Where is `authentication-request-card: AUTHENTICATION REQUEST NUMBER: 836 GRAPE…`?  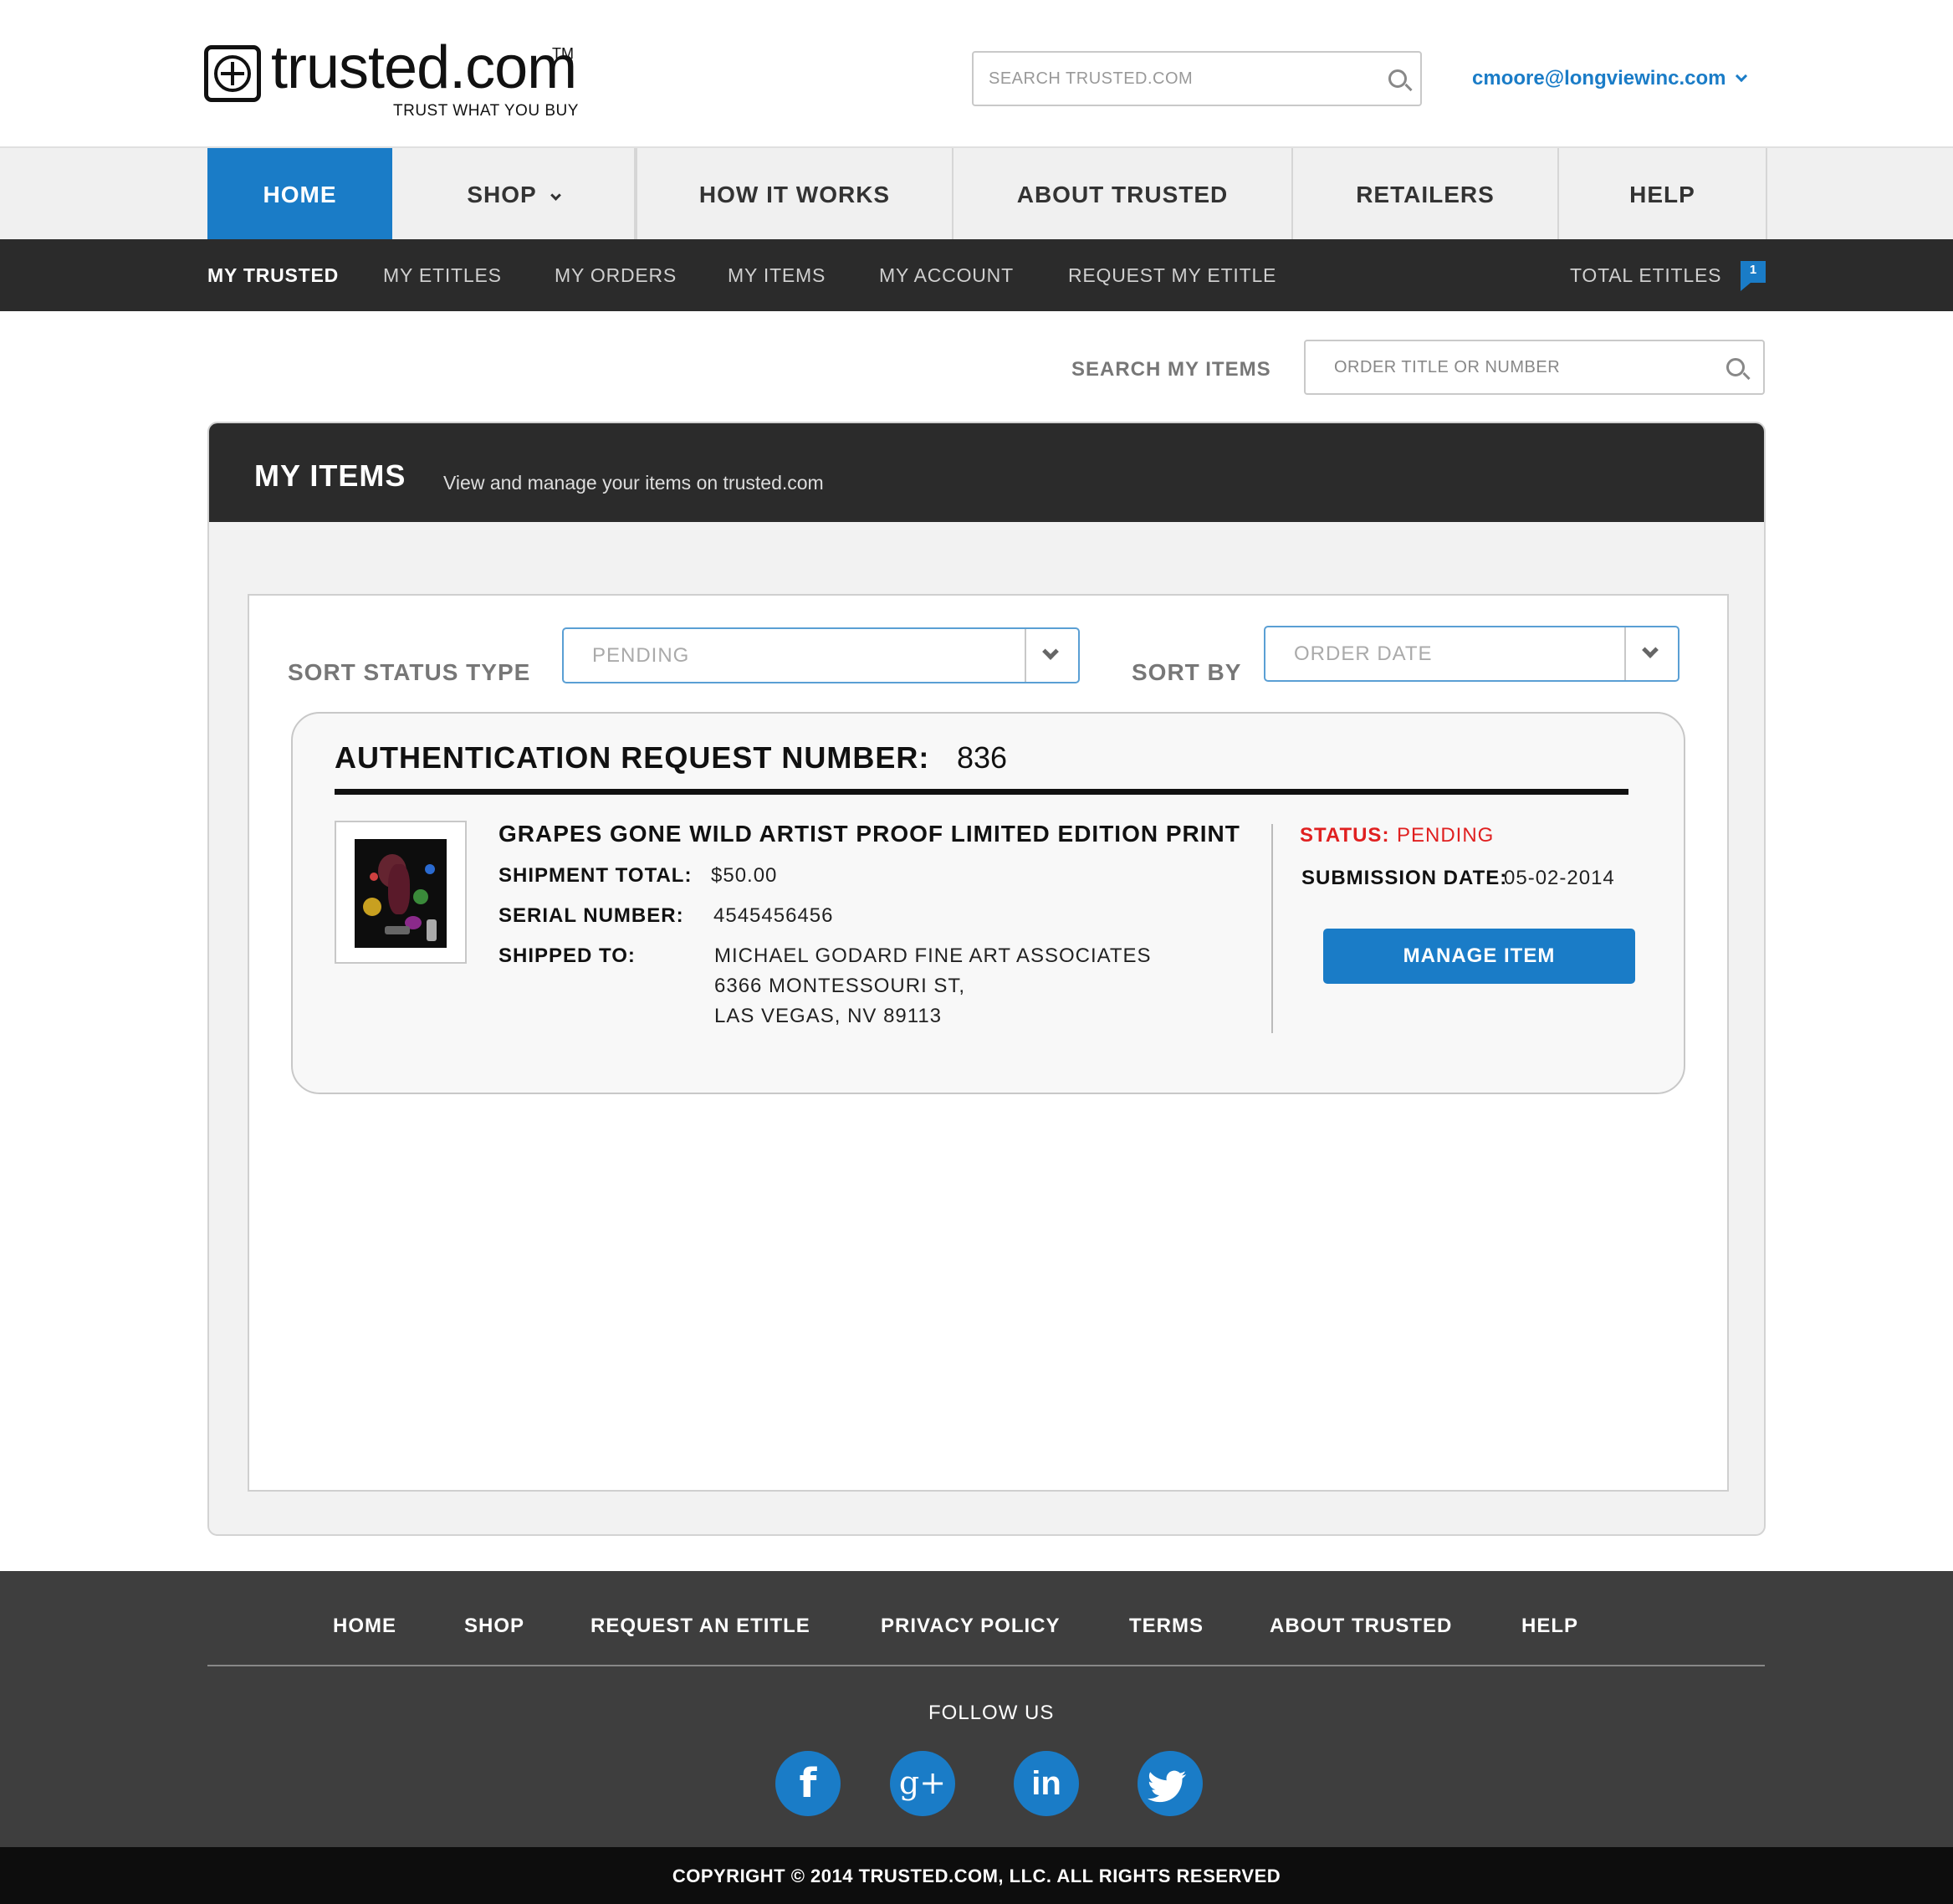 authentication-request-card: AUTHENTICATION REQUEST NUMBER: 836 GRAPE… is located at coordinates (988, 903).